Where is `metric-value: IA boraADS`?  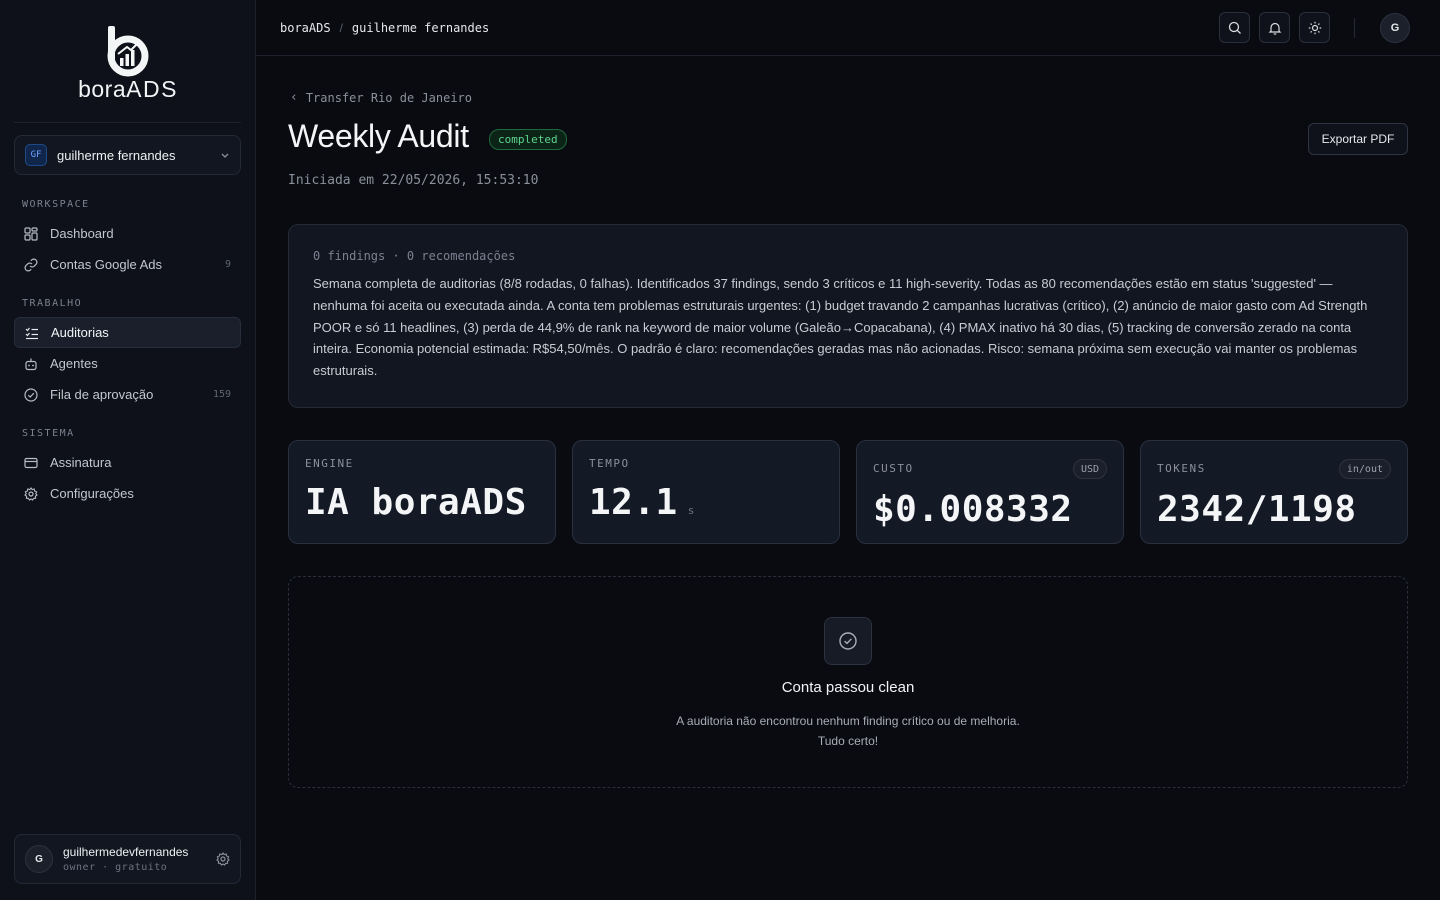 metric-value: IA boraADS is located at coordinates (416, 502).